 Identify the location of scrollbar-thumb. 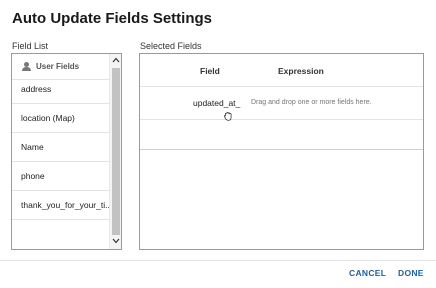
(116, 151).